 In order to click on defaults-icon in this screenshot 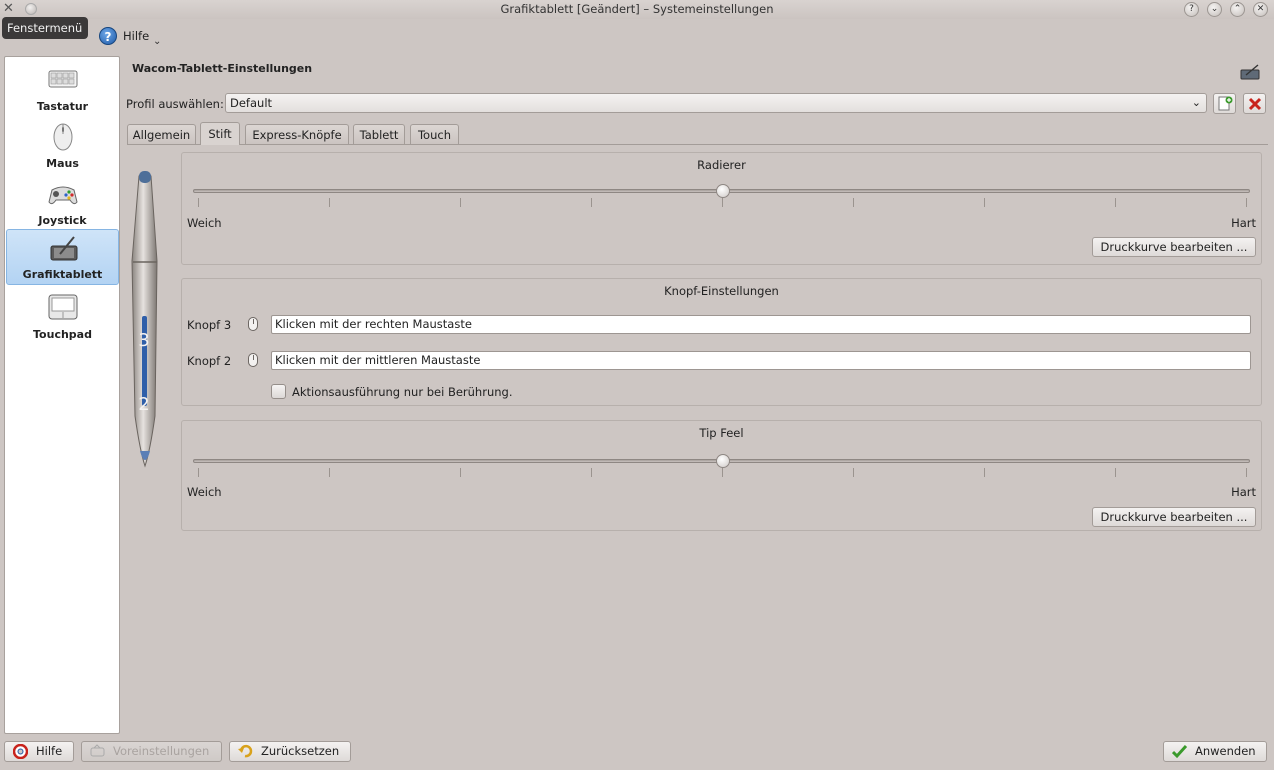, I will do `click(97, 750)`.